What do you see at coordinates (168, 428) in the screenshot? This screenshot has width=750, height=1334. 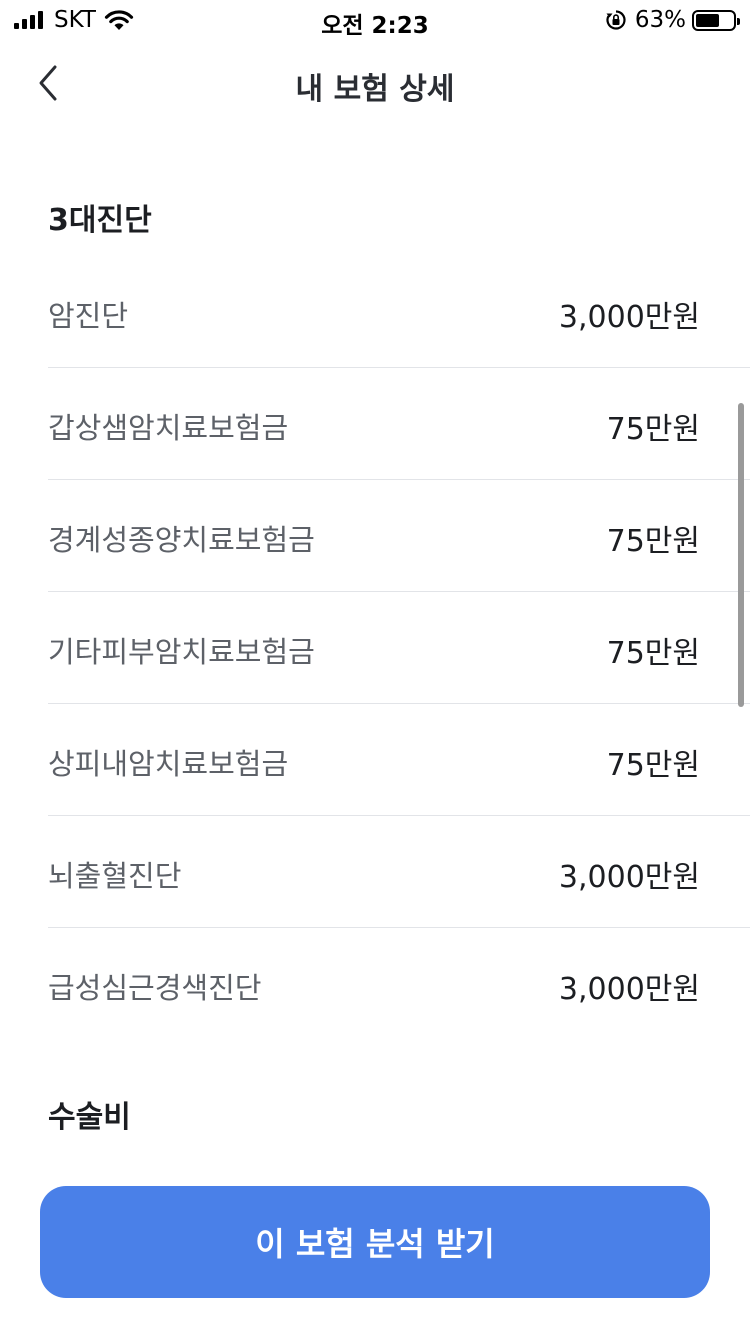 I see `coverage-name: 갑상샘암치료보험금` at bounding box center [168, 428].